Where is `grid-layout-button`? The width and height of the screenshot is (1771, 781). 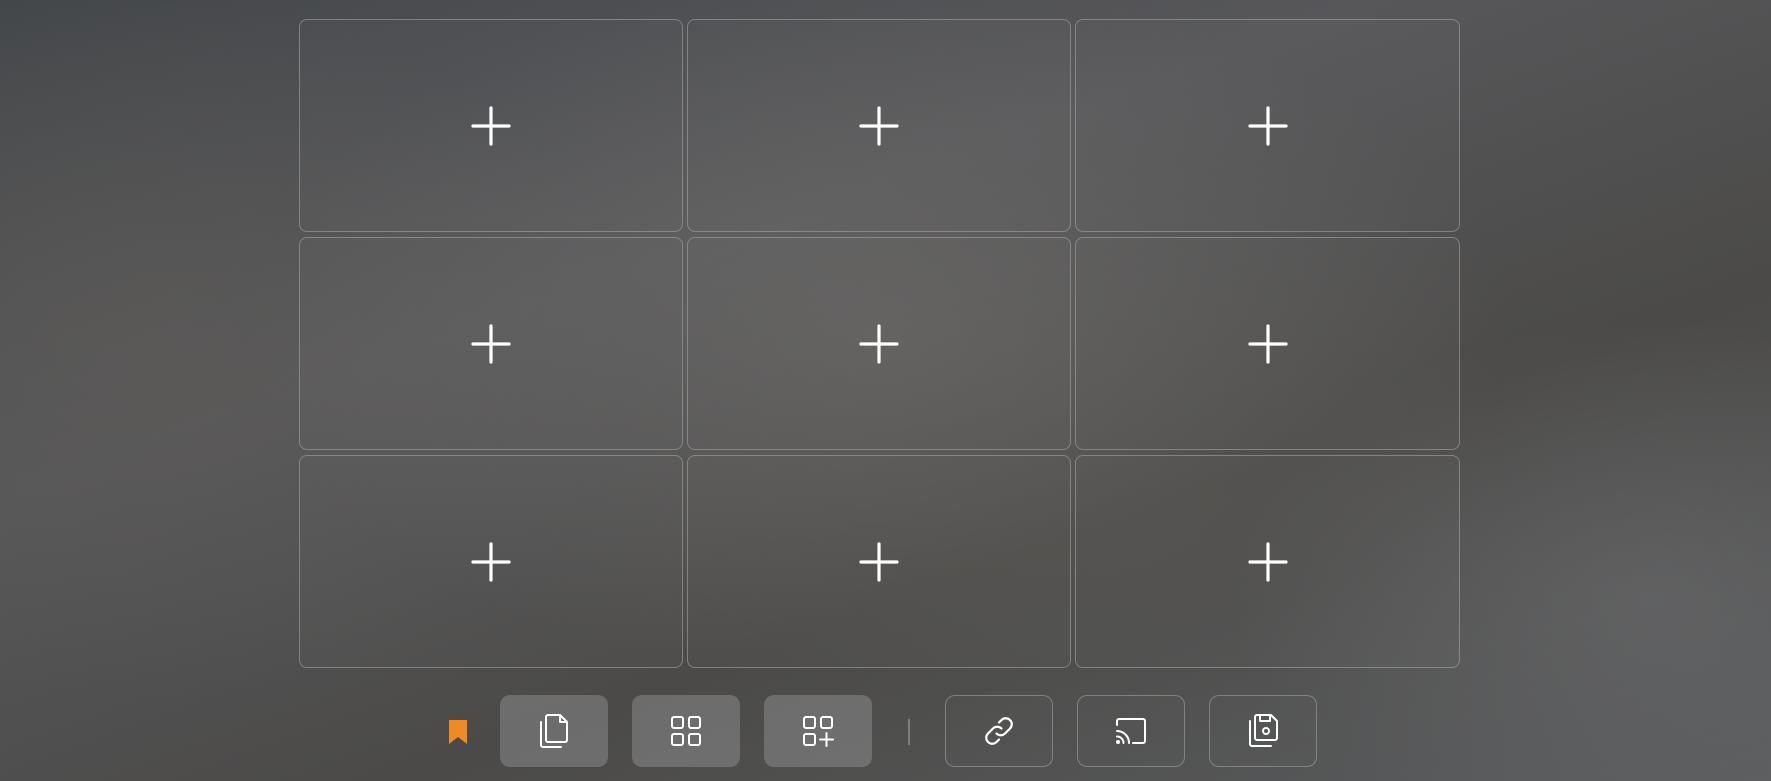 grid-layout-button is located at coordinates (686, 731).